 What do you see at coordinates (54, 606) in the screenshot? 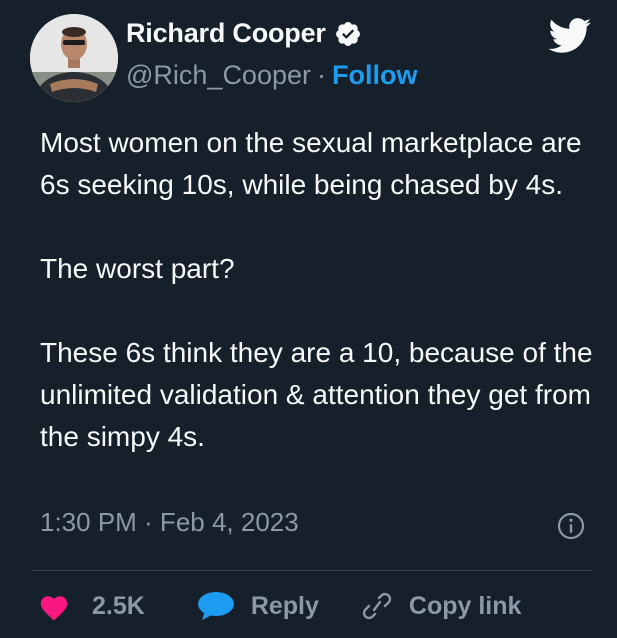
I see `heart-icon` at bounding box center [54, 606].